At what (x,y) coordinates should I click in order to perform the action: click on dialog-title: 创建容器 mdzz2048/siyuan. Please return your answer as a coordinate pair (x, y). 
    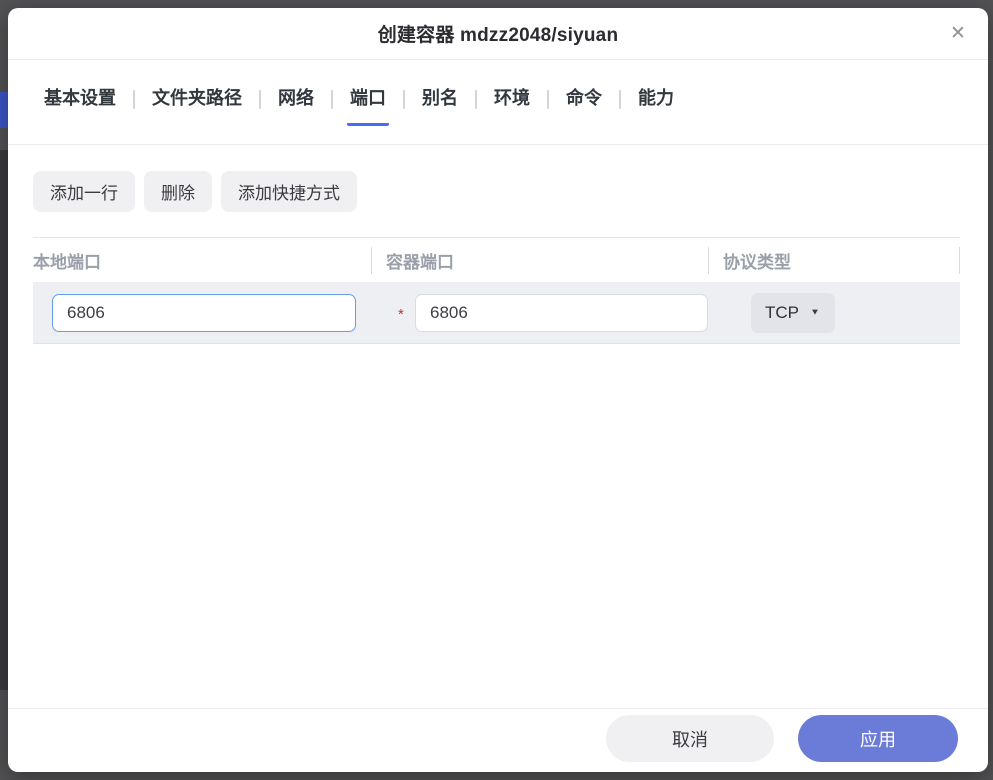
    Looking at the image, I should click on (498, 35).